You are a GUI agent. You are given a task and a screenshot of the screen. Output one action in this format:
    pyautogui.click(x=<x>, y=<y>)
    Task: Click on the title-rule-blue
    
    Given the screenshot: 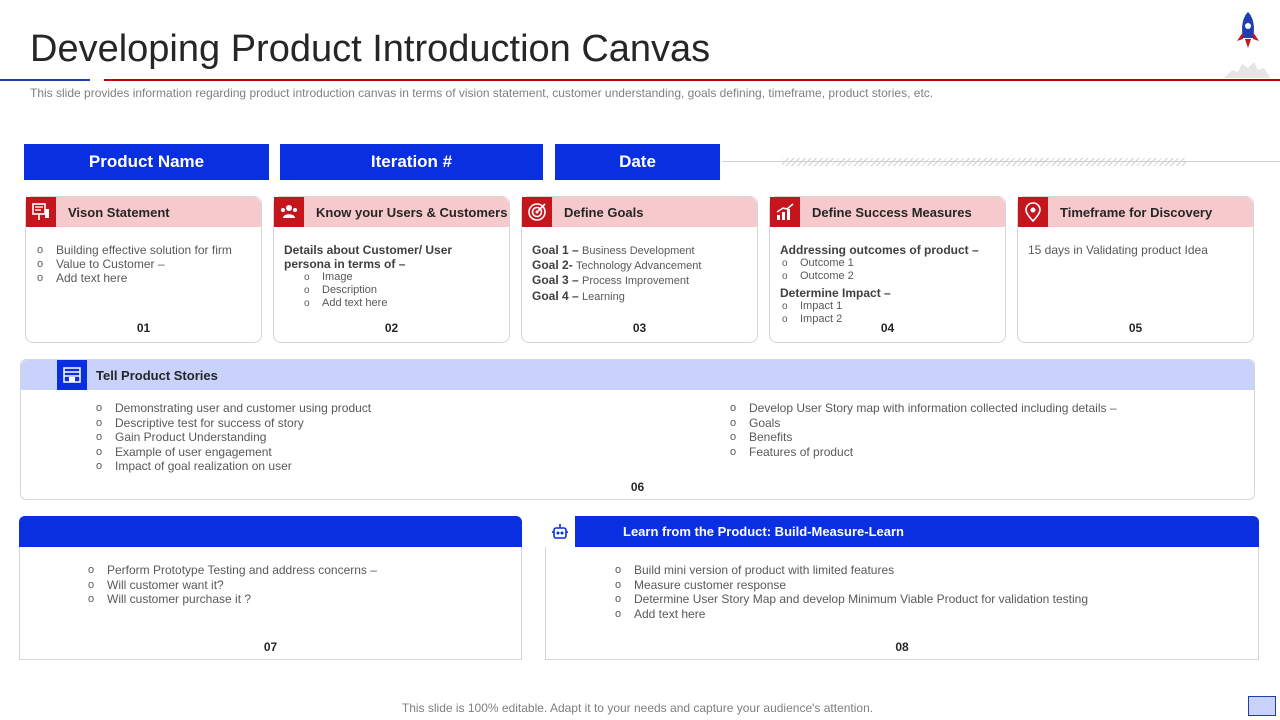 What is the action you would take?
    pyautogui.click(x=45, y=80)
    